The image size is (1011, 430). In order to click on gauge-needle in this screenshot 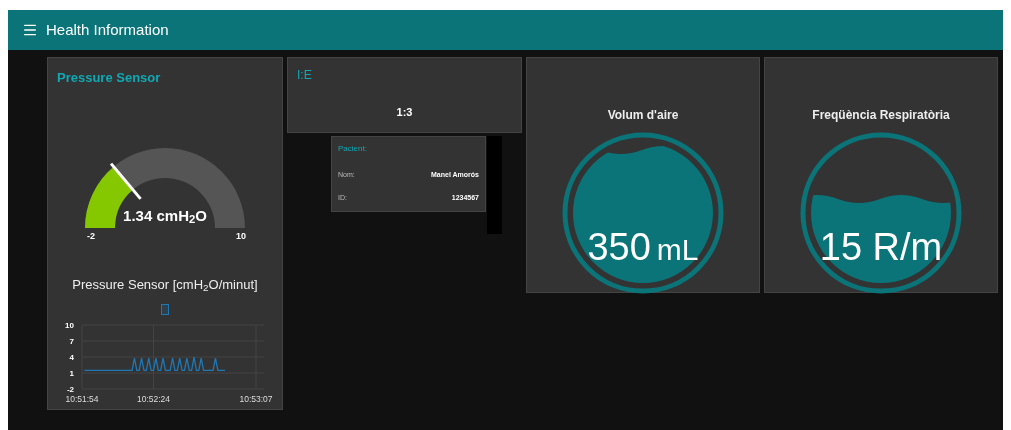, I will do `click(125, 181)`.